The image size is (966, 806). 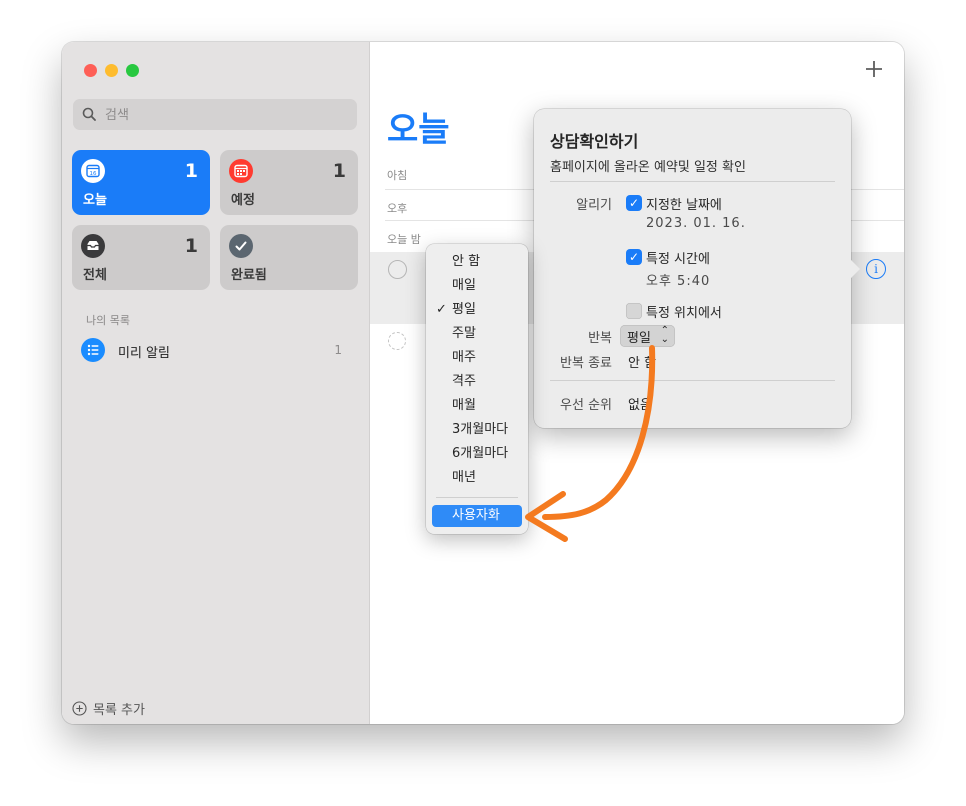 I want to click on section-morning: 아침, so click(x=397, y=175).